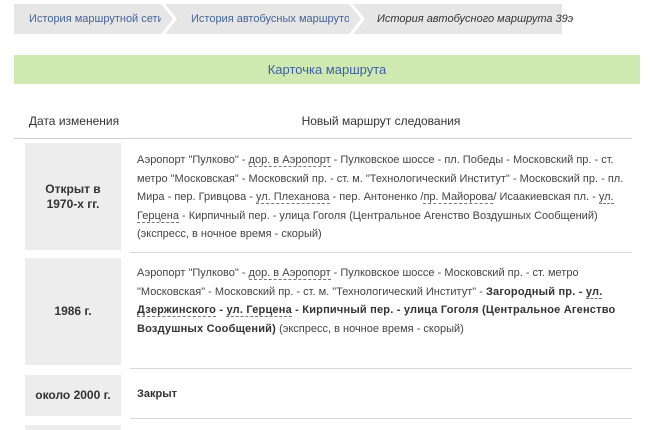 The height and width of the screenshot is (430, 670). I want to click on route-status: Закрыт, so click(157, 394).